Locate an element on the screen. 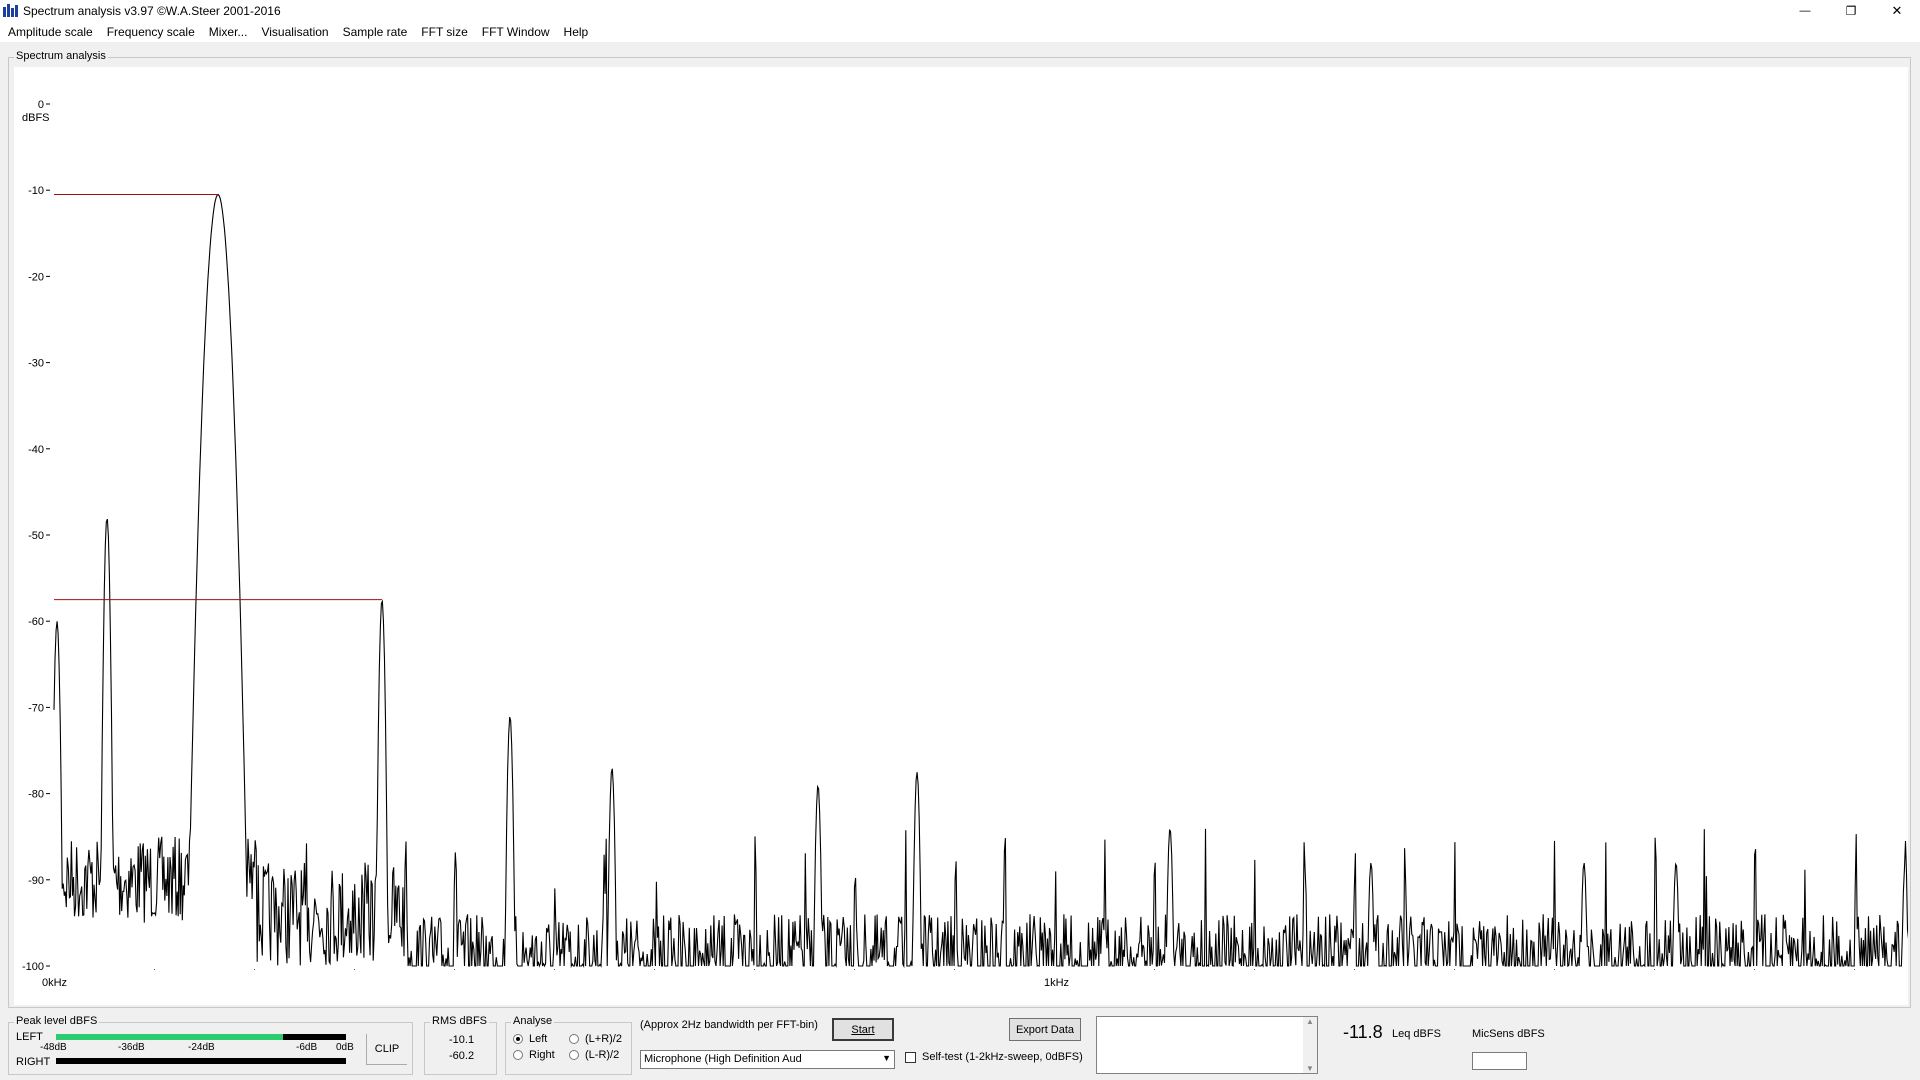 Image resolution: width=1920 pixels, height=1080 pixels. y-tick-label: -40 is located at coordinates (36, 450).